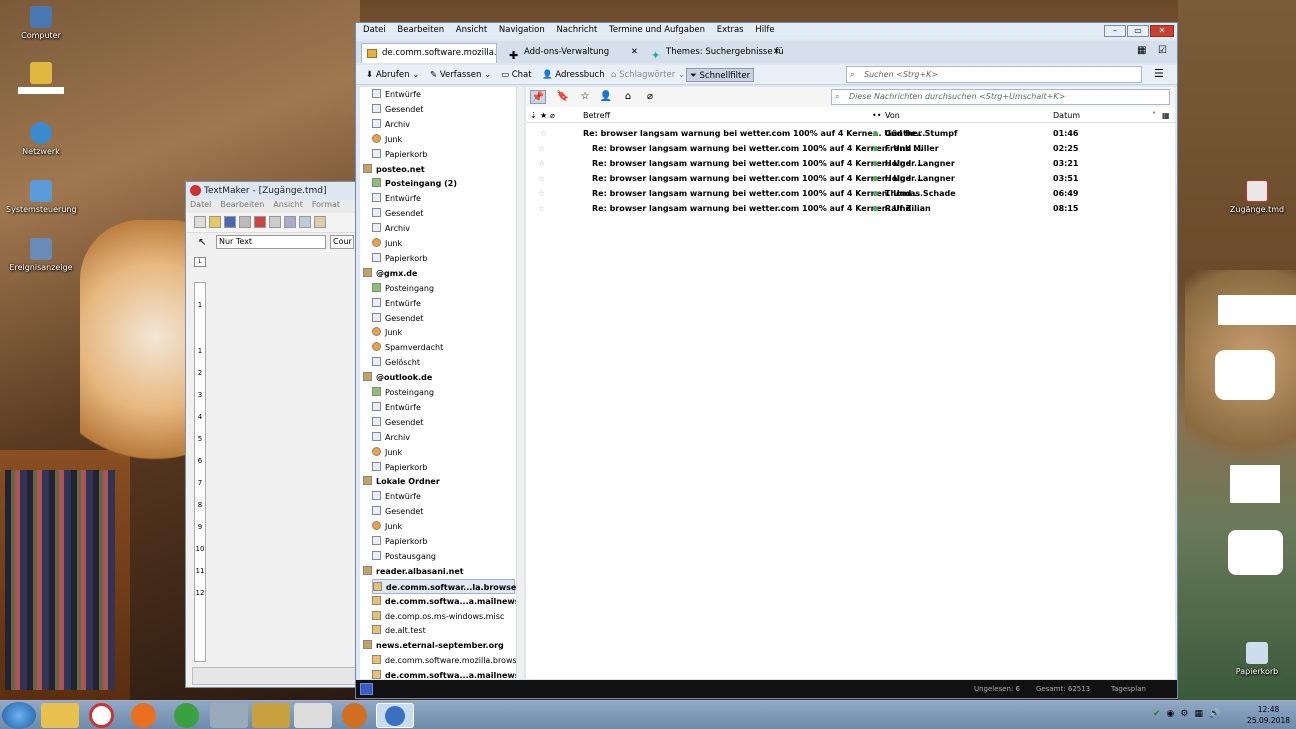 The image size is (1296, 729). Describe the element at coordinates (576, 30) in the screenshot. I see `menu-nachricht: Nachricht` at that location.